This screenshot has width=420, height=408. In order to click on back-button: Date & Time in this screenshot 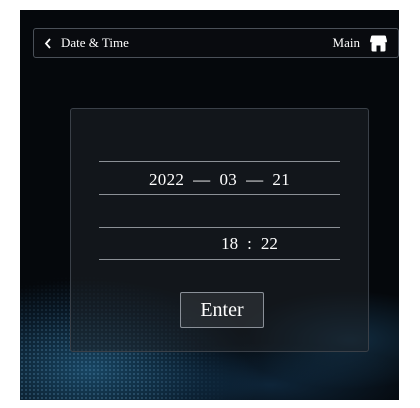, I will do `click(86, 43)`.